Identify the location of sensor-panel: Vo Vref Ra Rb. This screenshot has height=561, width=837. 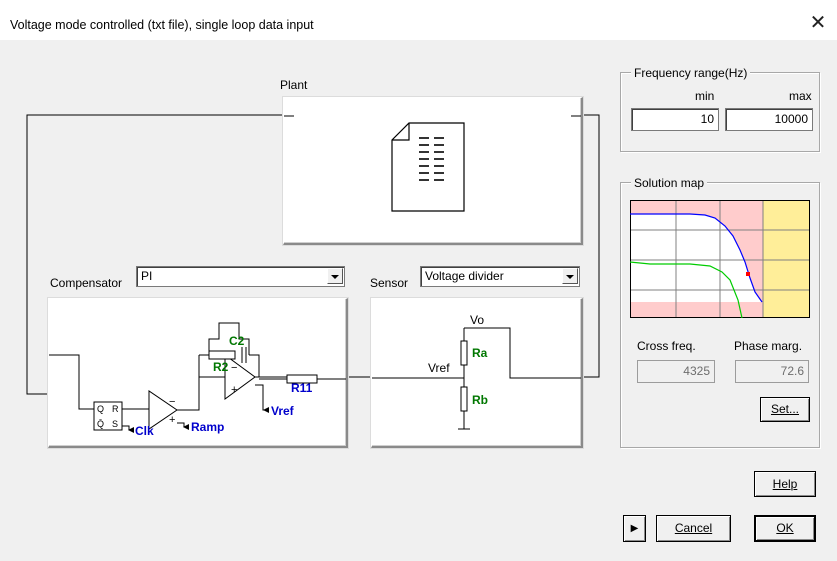
(477, 373).